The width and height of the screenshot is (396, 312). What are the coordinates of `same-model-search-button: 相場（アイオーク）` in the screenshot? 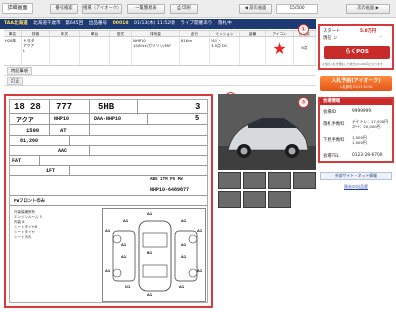 It's located at (102, 9).